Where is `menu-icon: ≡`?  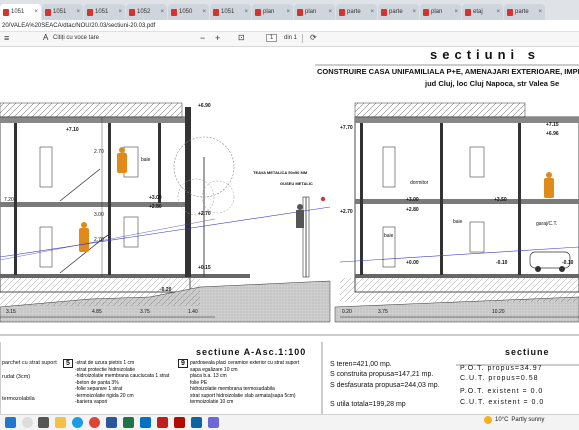
menu-icon: ≡ is located at coordinates (6, 38).